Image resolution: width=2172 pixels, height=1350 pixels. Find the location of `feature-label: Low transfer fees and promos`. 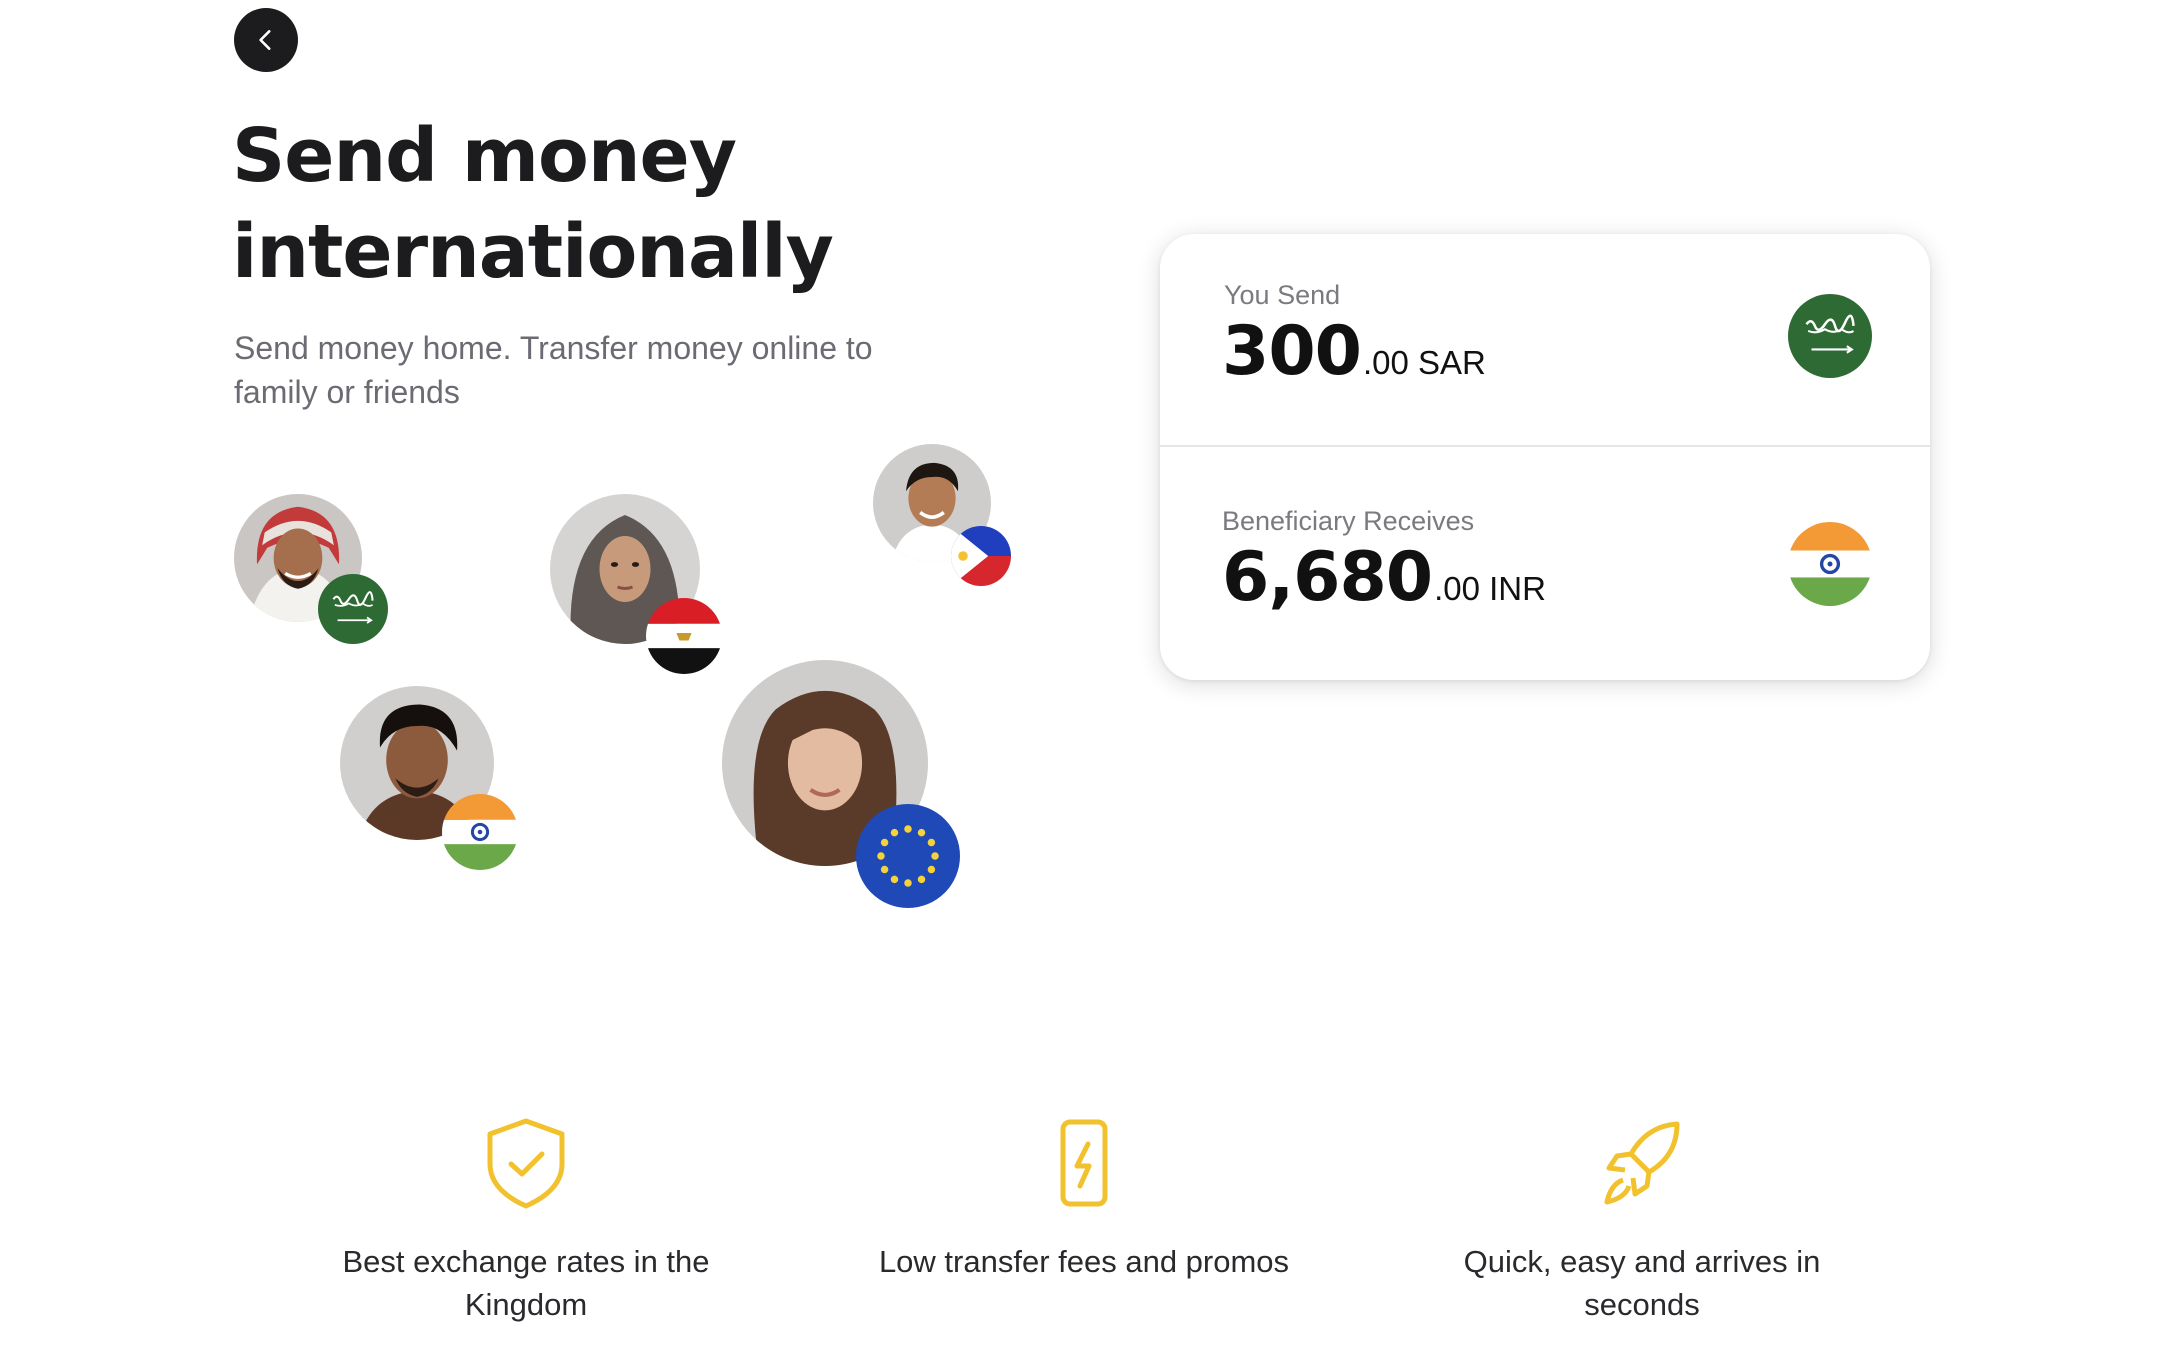

feature-label: Low transfer fees and promos is located at coordinates (1084, 1261).